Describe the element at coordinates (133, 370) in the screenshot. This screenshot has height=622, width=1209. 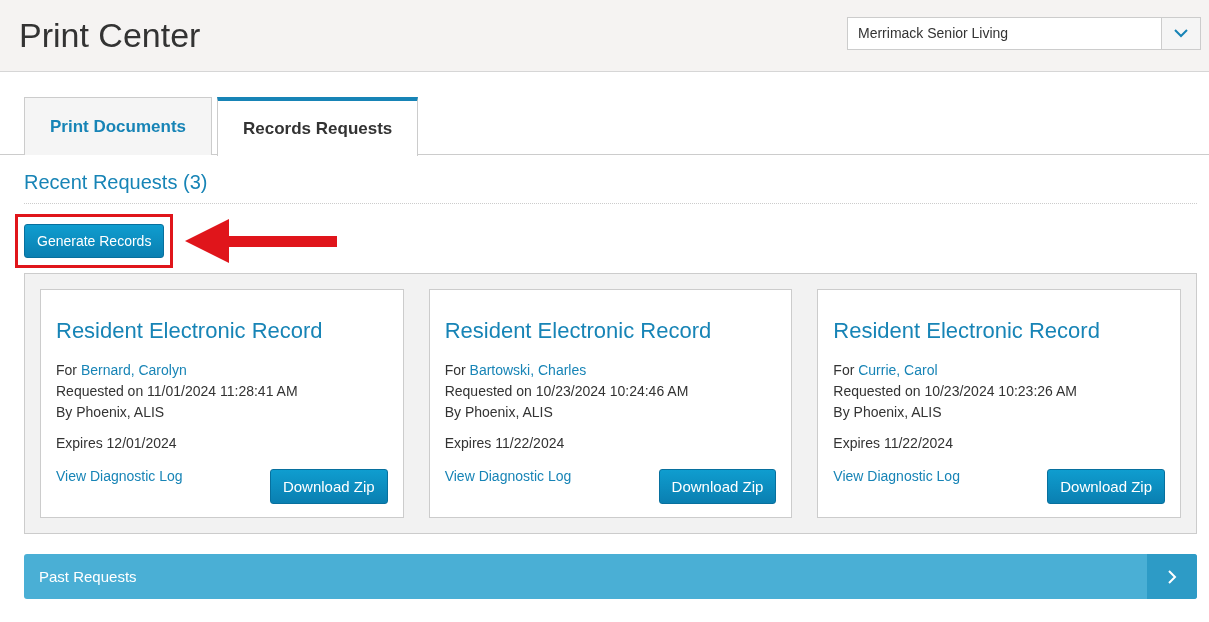
I see `resident-link: Bernard, Carolyn` at that location.